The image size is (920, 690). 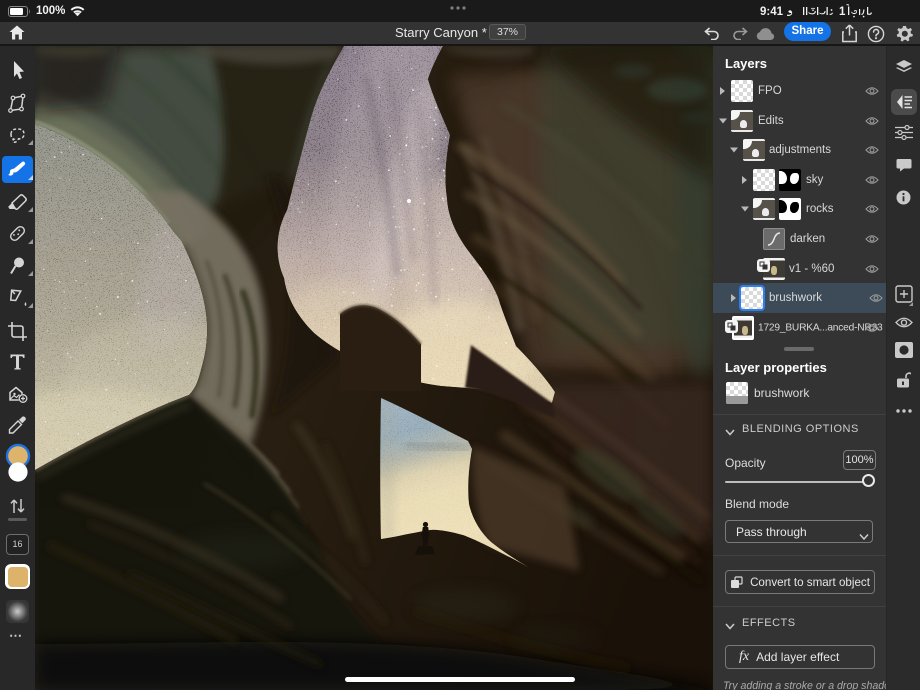 What do you see at coordinates (772, 12) in the screenshot?
I see `svg-text: 9:41` at bounding box center [772, 12].